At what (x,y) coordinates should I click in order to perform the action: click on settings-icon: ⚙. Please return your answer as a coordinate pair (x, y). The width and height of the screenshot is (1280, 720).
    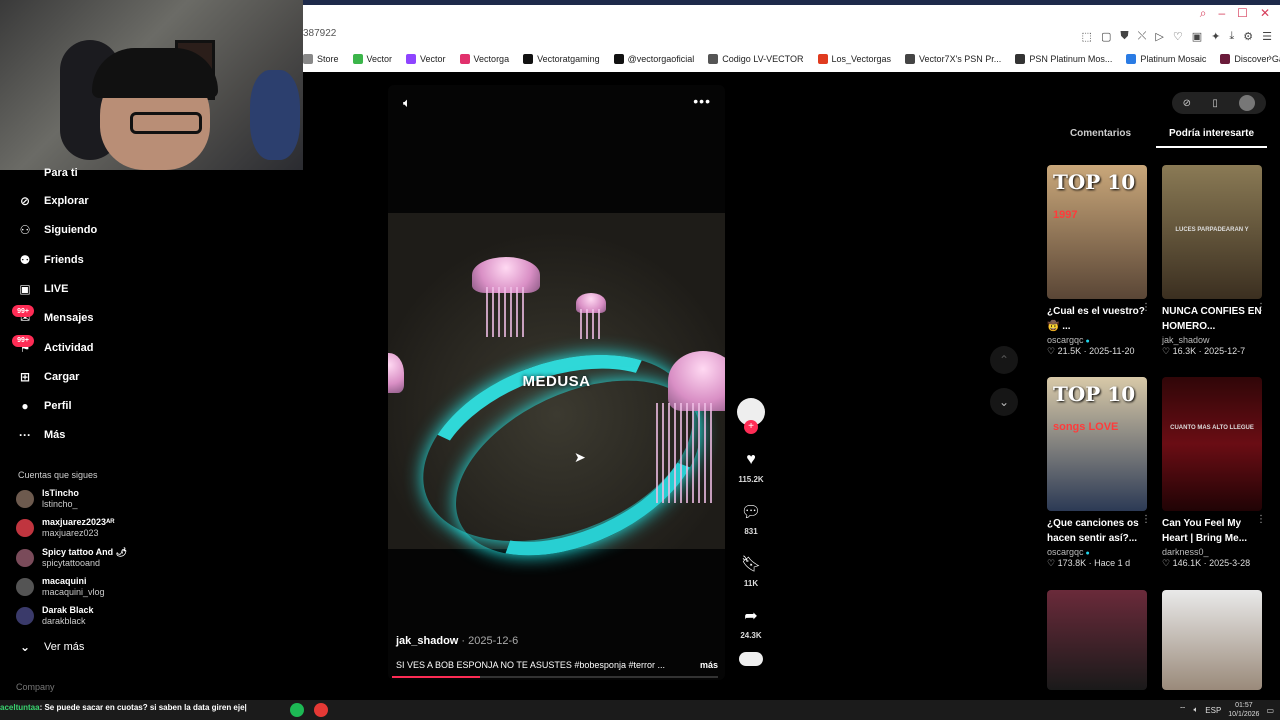
    Looking at the image, I should click on (1248, 36).